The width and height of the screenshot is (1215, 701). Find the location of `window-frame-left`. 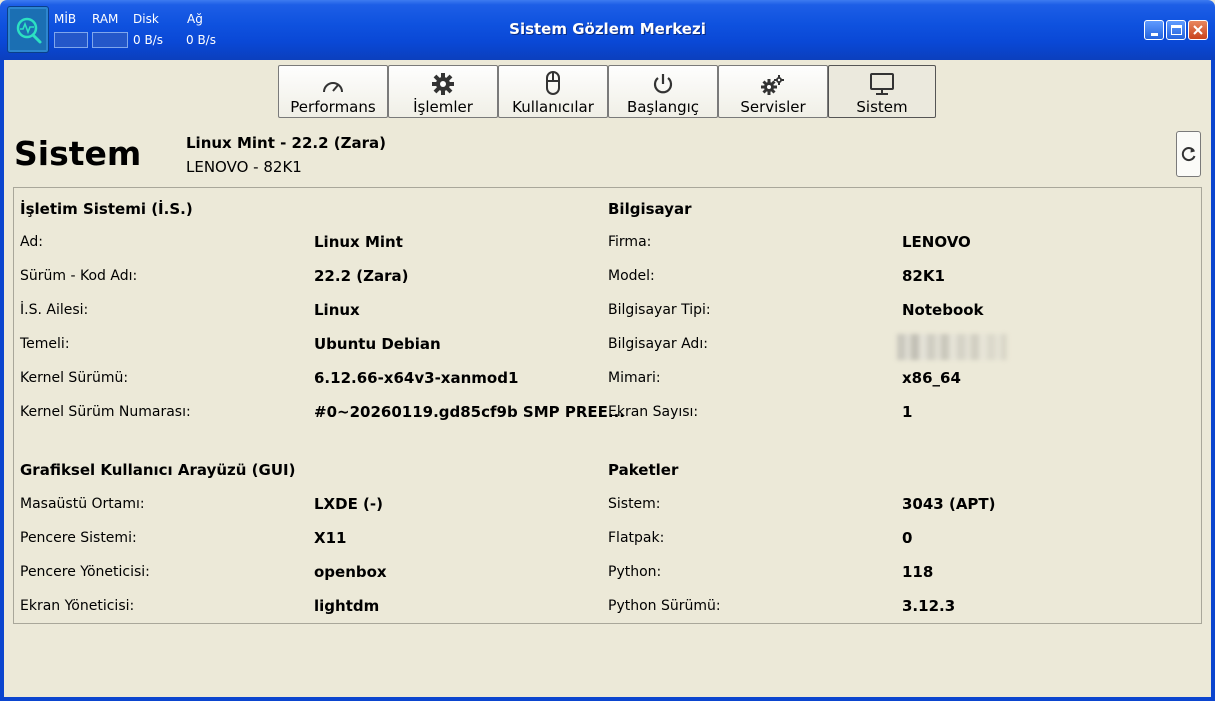

window-frame-left is located at coordinates (2, 380).